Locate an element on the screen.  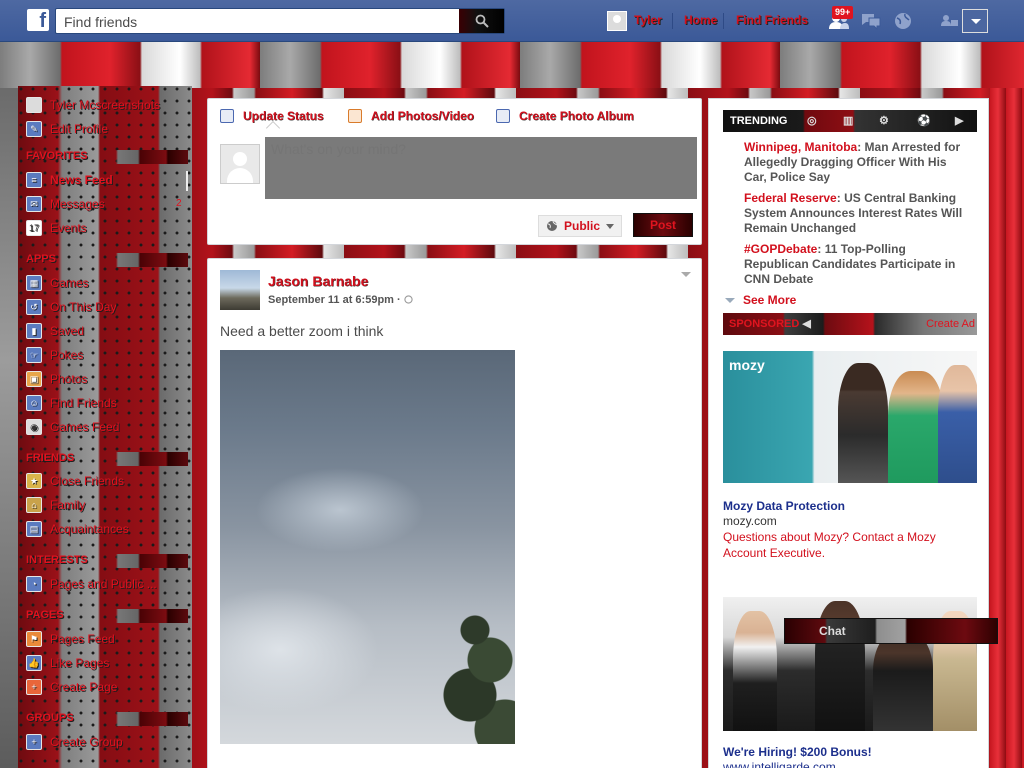
search-input is located at coordinates (259, 22).